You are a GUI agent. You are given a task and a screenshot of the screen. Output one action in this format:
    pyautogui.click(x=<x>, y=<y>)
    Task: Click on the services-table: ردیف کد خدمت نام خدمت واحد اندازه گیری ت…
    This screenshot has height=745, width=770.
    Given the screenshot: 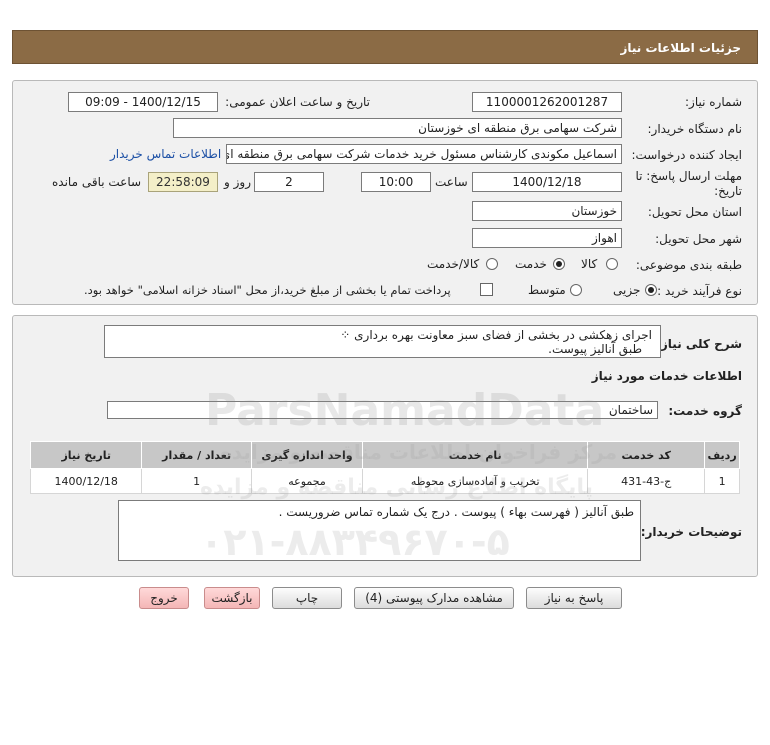 What is the action you would take?
    pyautogui.click(x=384, y=467)
    